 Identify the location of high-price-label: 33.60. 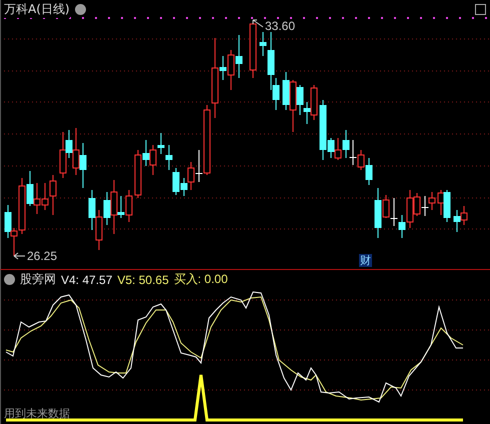
(280, 26).